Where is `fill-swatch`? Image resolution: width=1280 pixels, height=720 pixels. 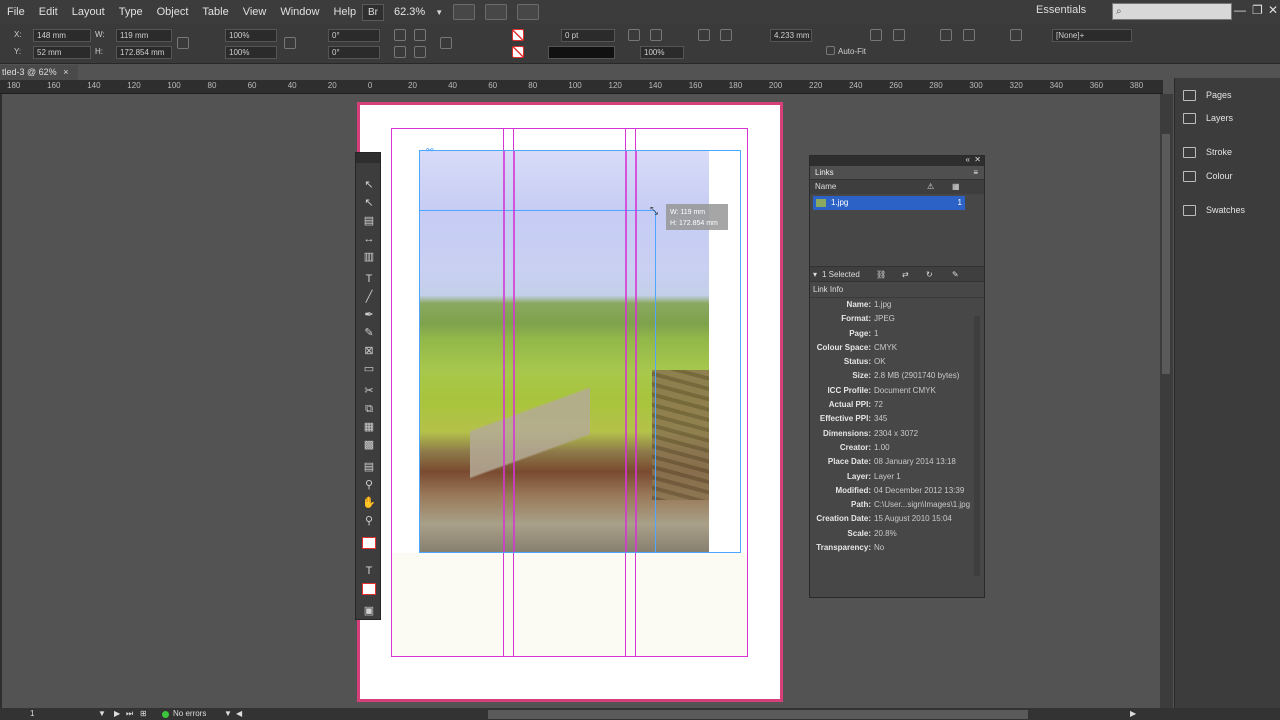
fill-swatch is located at coordinates (518, 35).